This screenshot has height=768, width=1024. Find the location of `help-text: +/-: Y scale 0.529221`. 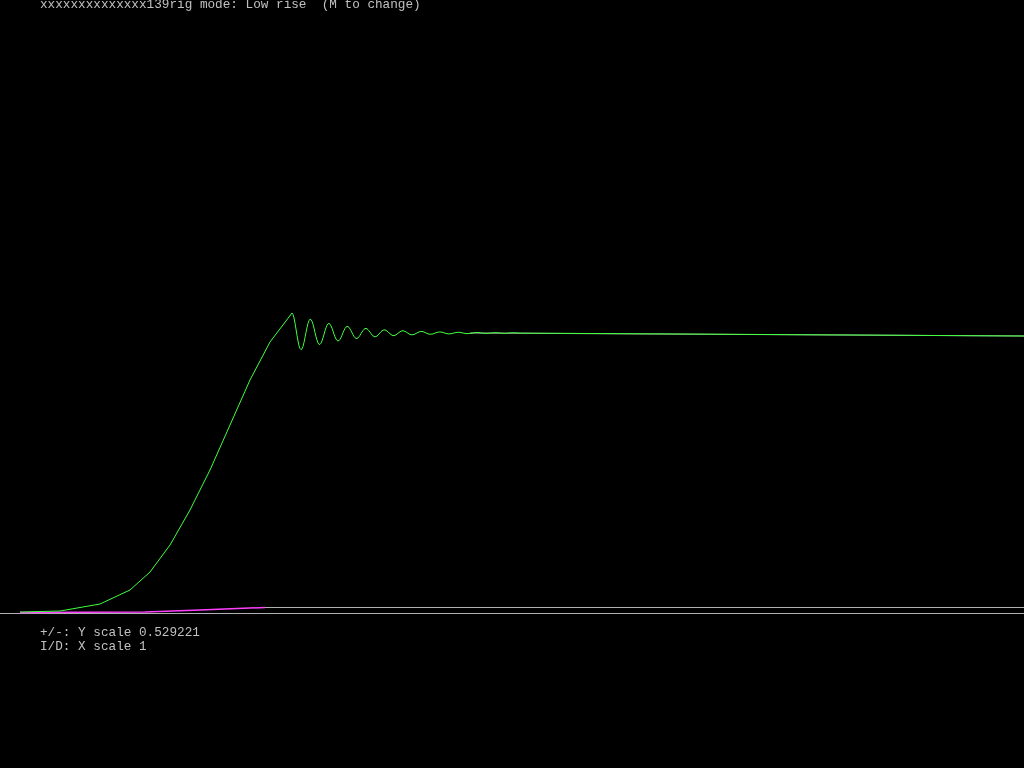

help-text: +/-: Y scale 0.529221 is located at coordinates (120, 633).